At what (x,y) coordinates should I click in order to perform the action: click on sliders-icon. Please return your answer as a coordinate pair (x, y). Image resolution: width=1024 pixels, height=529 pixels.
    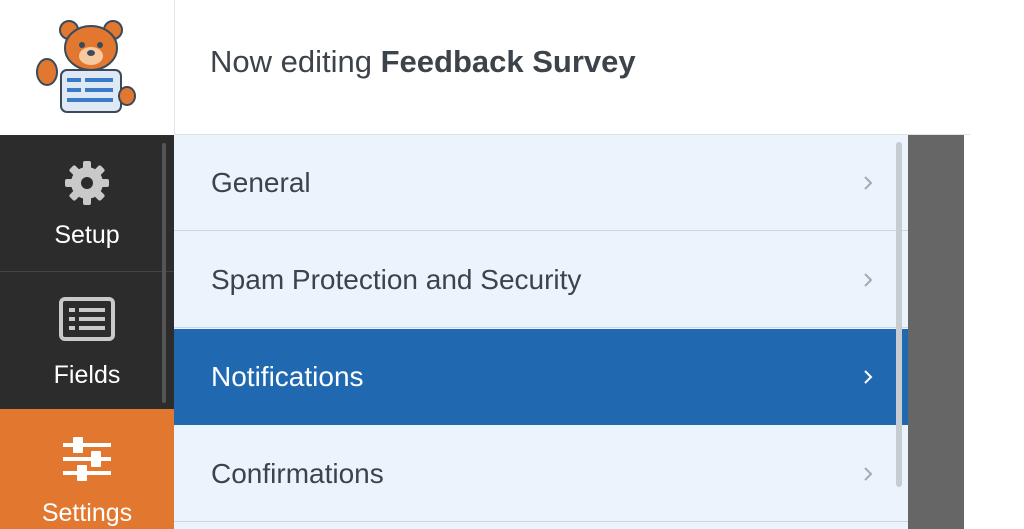
    Looking at the image, I should click on (87, 459).